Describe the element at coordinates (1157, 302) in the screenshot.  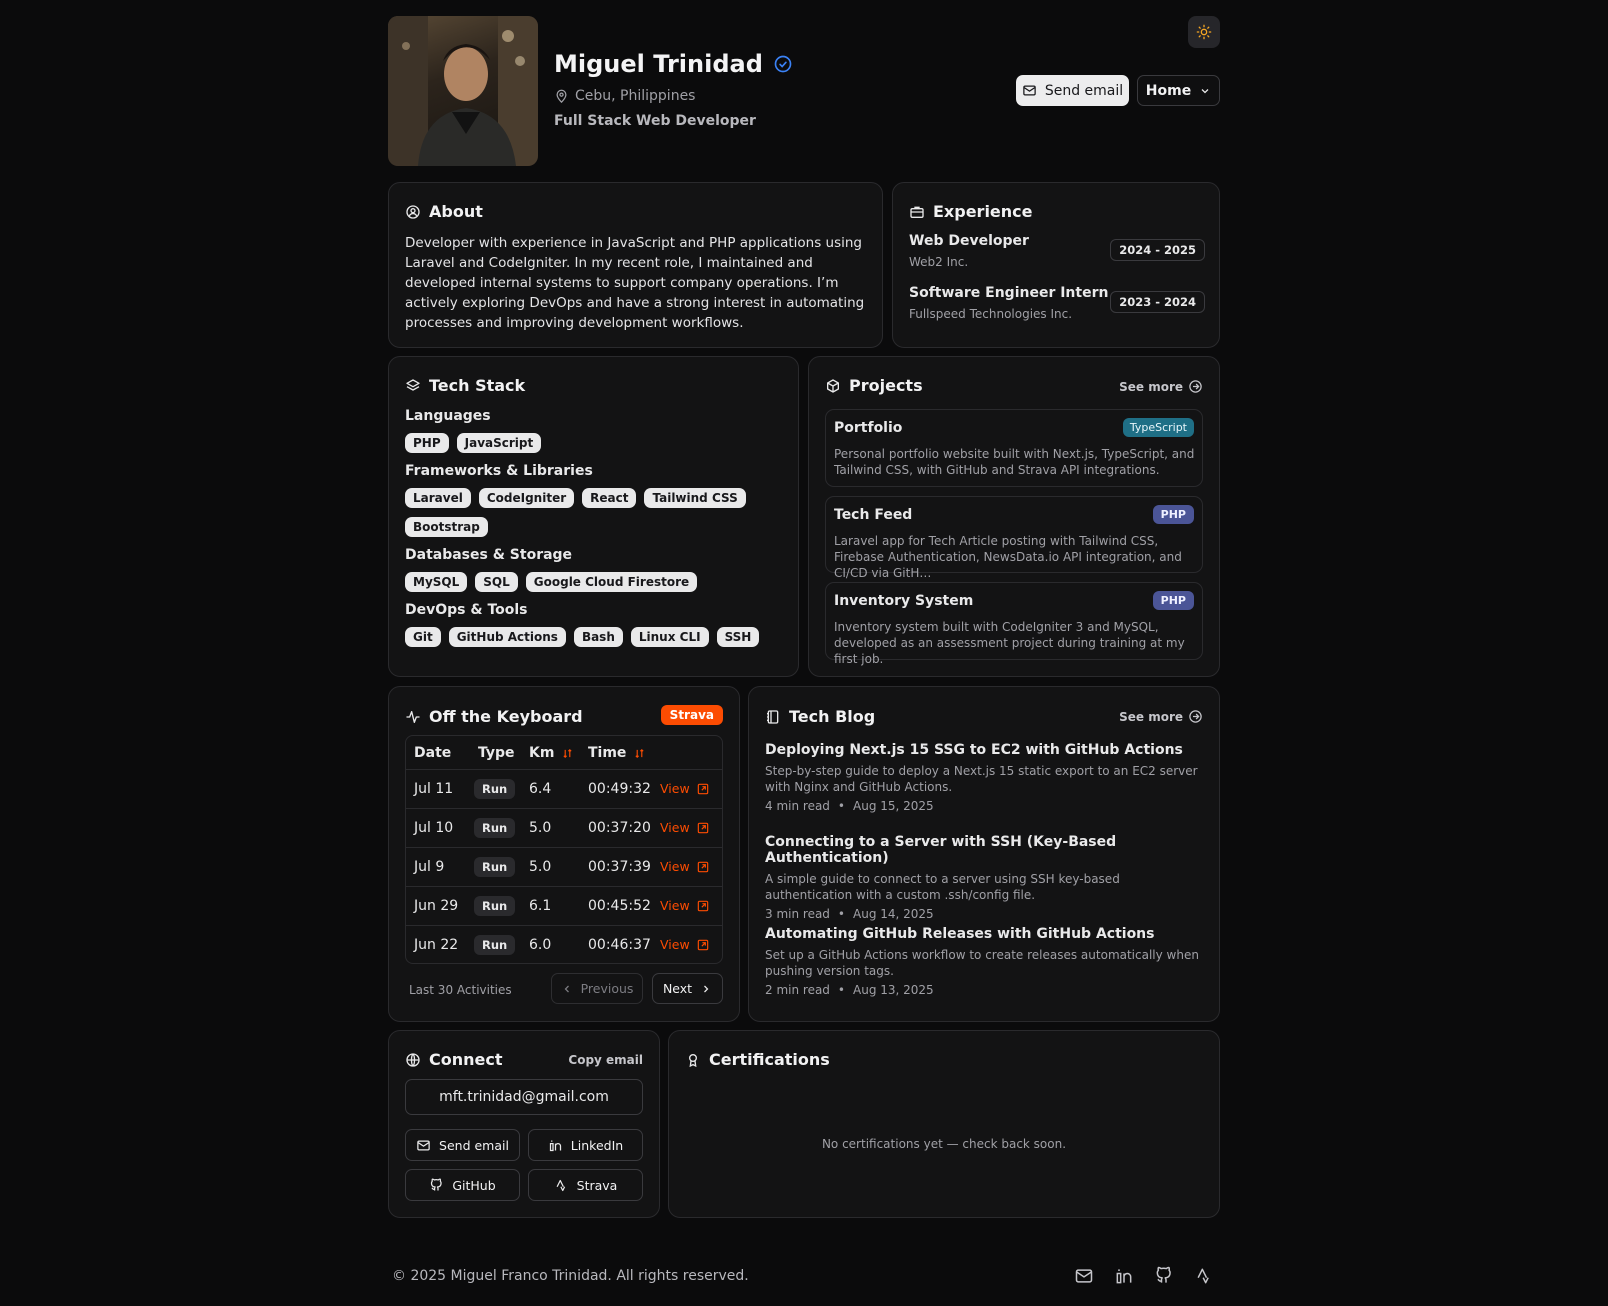
I see `experience-years-badge: 2023 - 2024` at that location.